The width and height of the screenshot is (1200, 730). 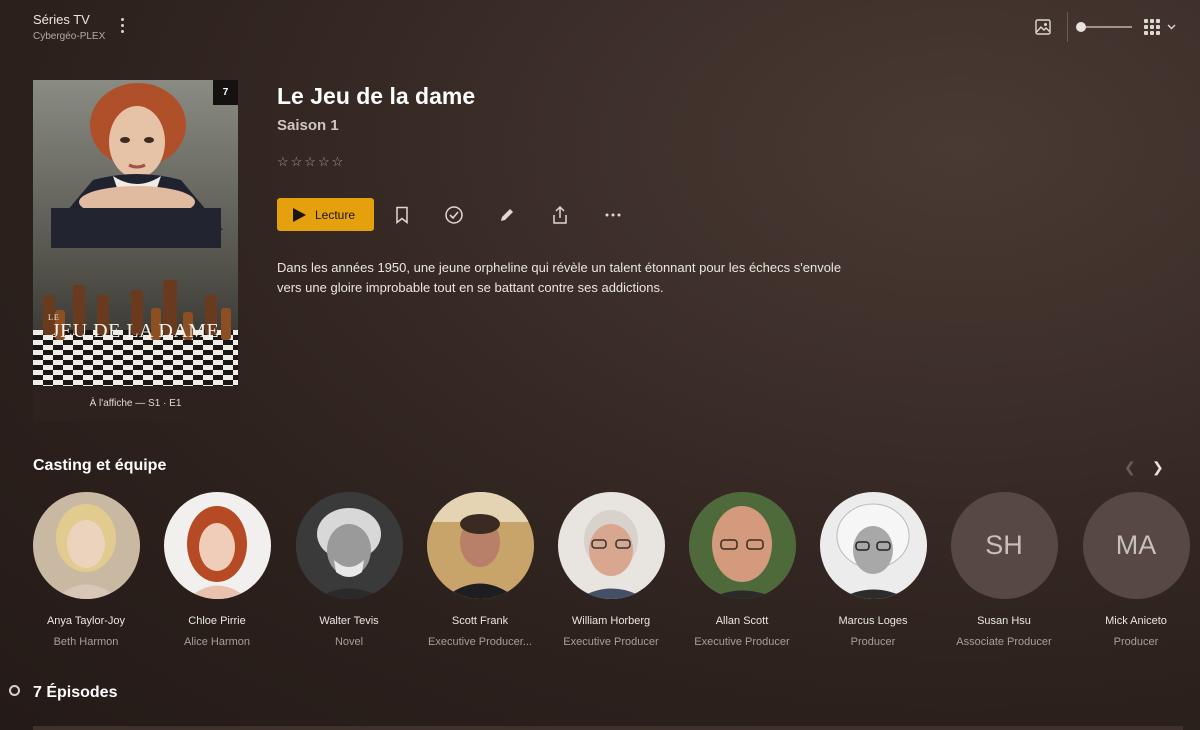 What do you see at coordinates (560, 215) in the screenshot?
I see `share-icon` at bounding box center [560, 215].